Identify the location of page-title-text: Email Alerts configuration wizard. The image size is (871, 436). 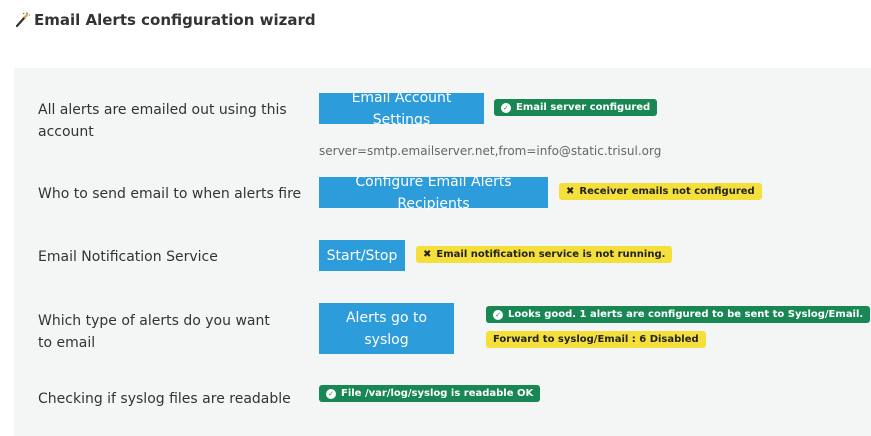
(175, 20).